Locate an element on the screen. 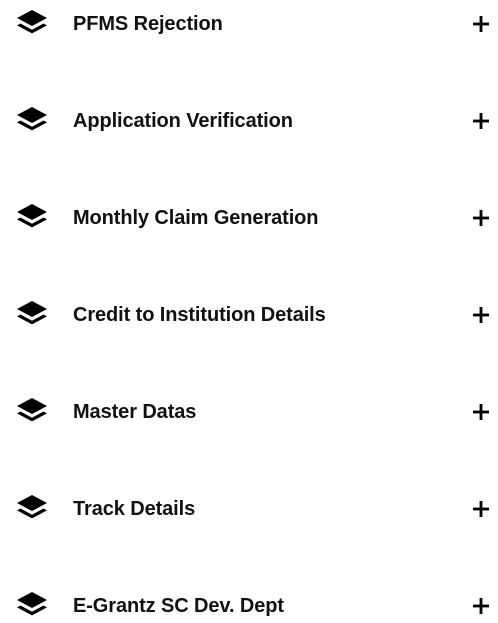  menu-item-label: Application Verification is located at coordinates (183, 120).